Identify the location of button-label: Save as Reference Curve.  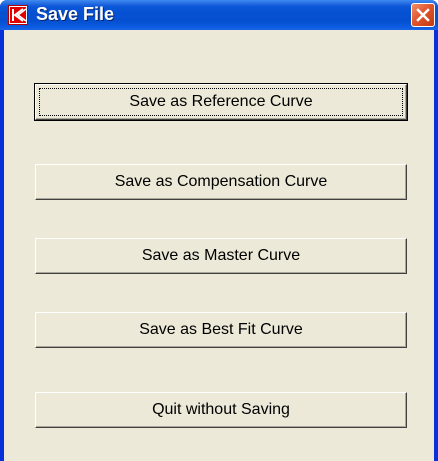
(221, 101).